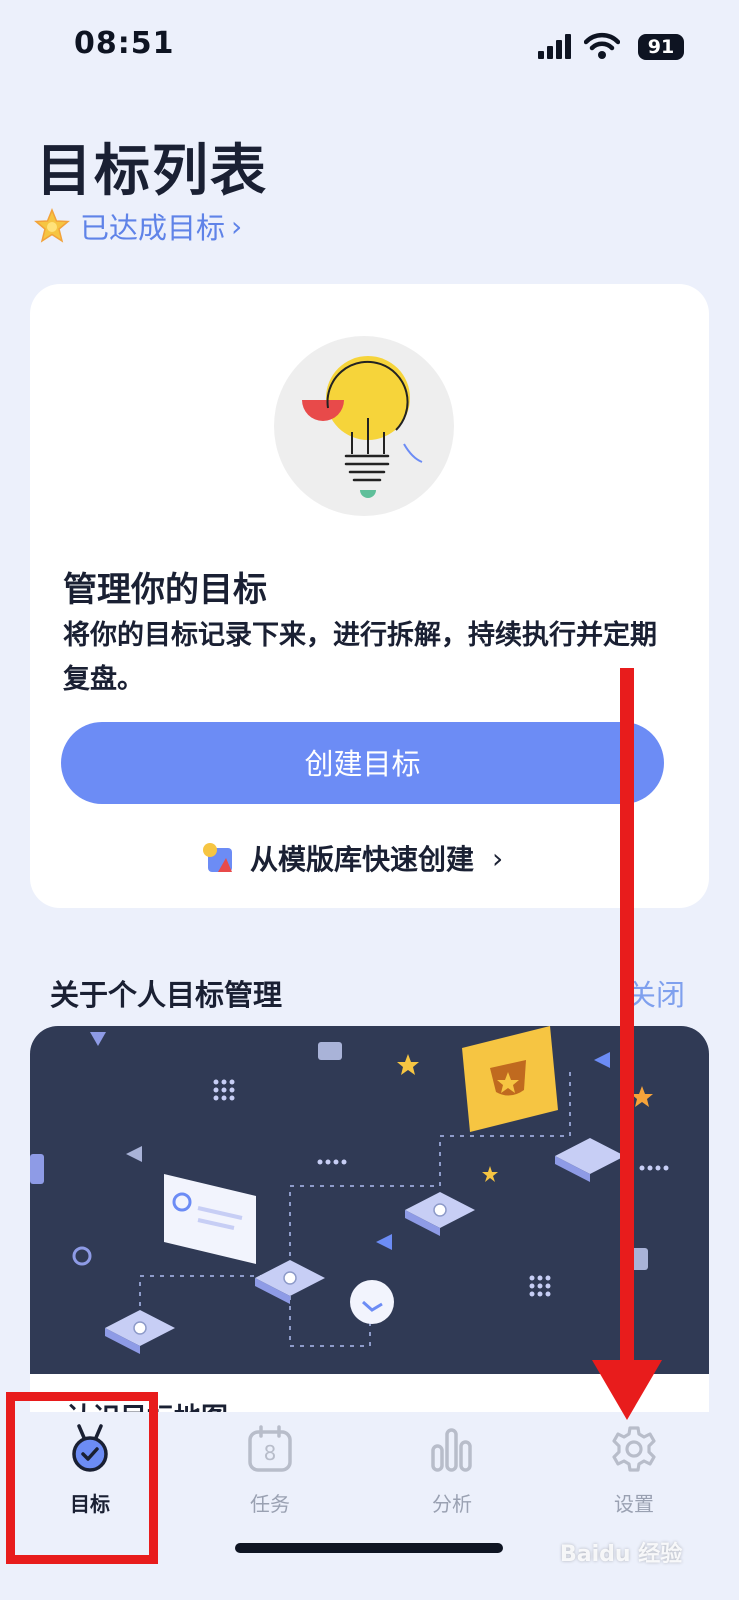  What do you see at coordinates (152, 171) in the screenshot?
I see `page-title: 目标列表` at bounding box center [152, 171].